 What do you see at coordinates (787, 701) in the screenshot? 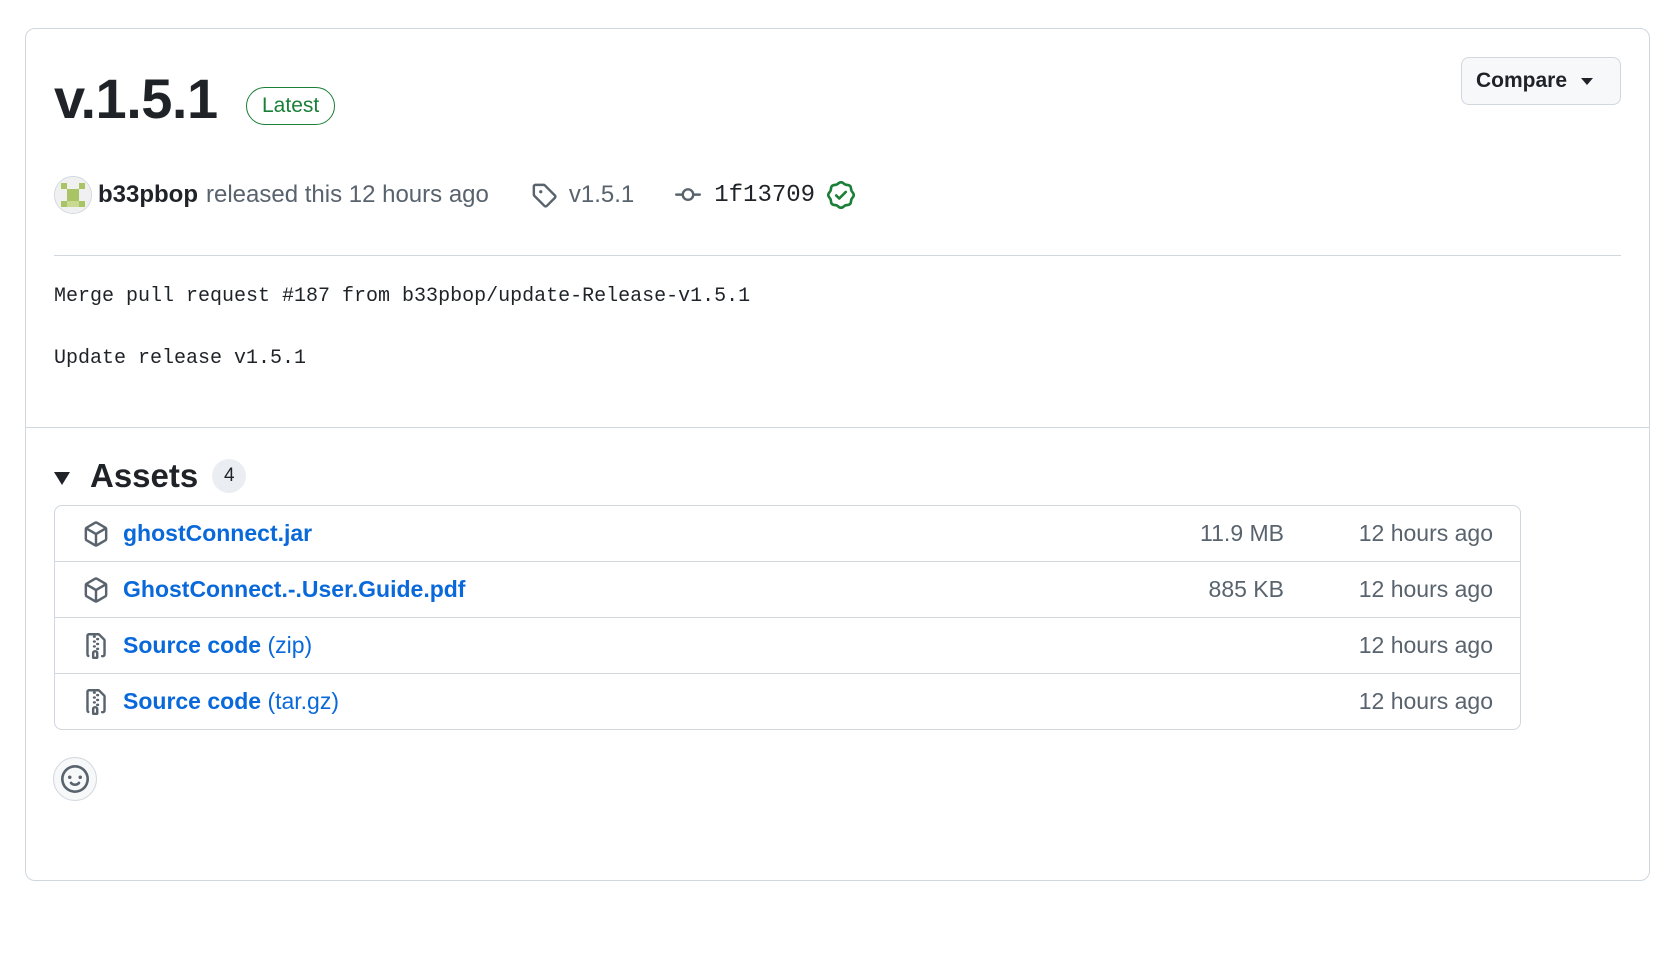
I see `asset-row: Source code (tar.gz) 12 hours ago` at bounding box center [787, 701].